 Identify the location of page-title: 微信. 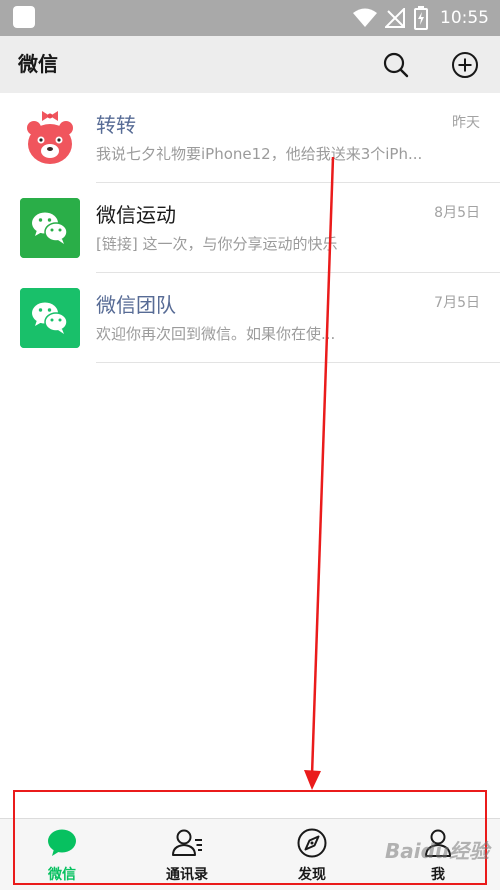
(38, 64).